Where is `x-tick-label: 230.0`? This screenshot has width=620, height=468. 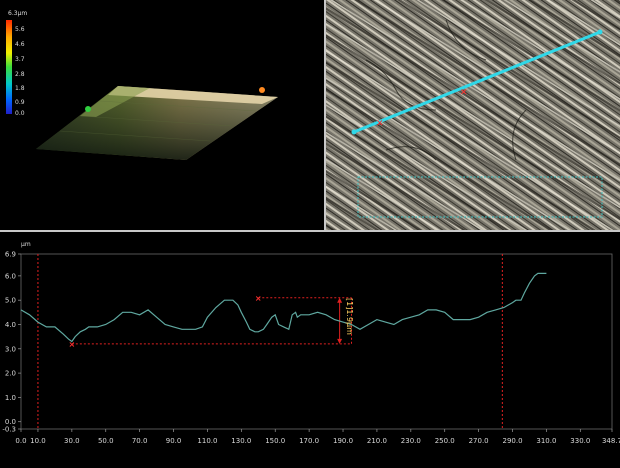
x-tick-label: 230.0 is located at coordinates (411, 441).